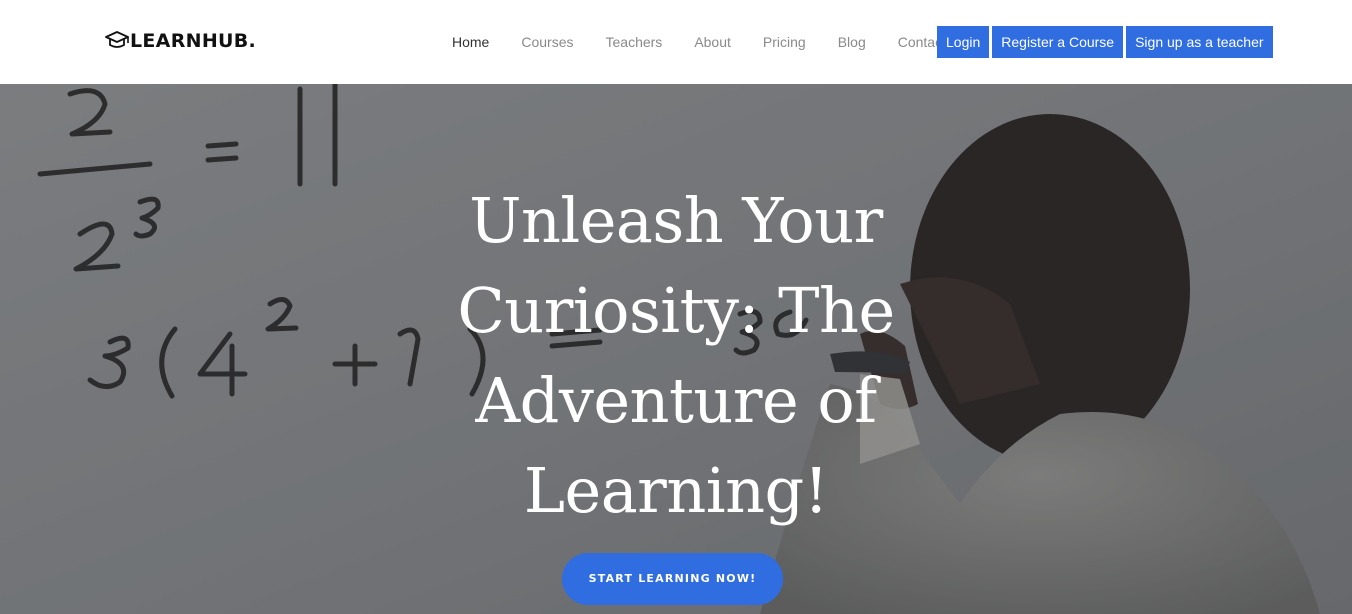  Describe the element at coordinates (1199, 42) in the screenshot. I see `teacher-signup-button: Sign up as a teacher` at that location.